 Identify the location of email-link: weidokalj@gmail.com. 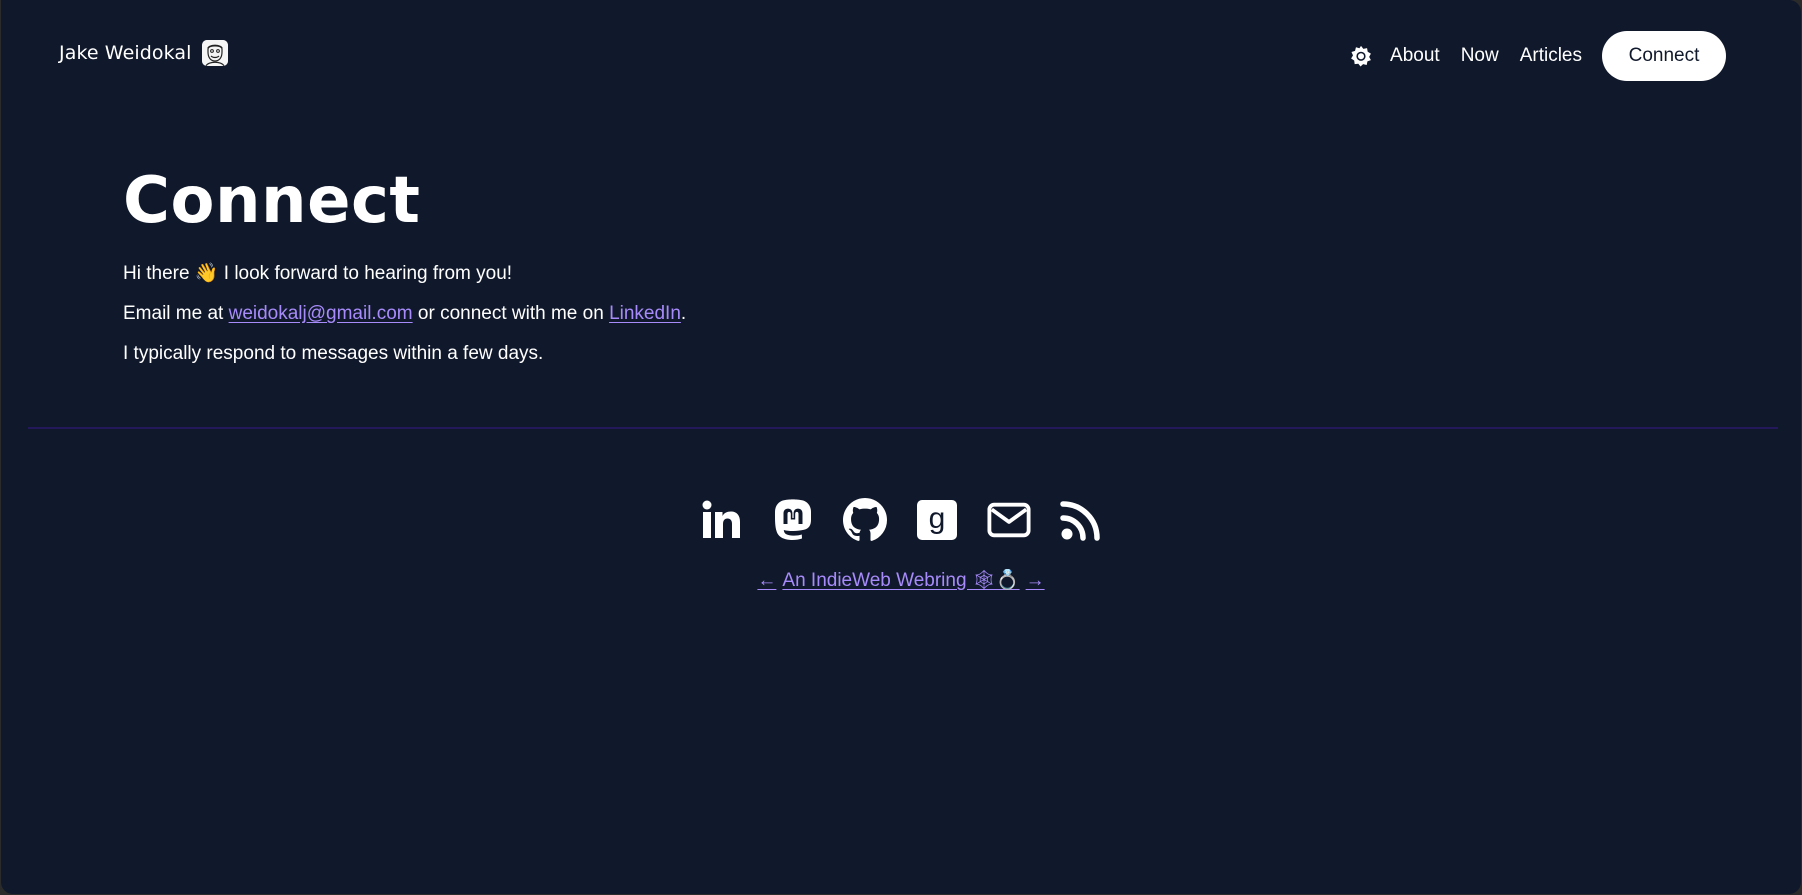
(321, 313).